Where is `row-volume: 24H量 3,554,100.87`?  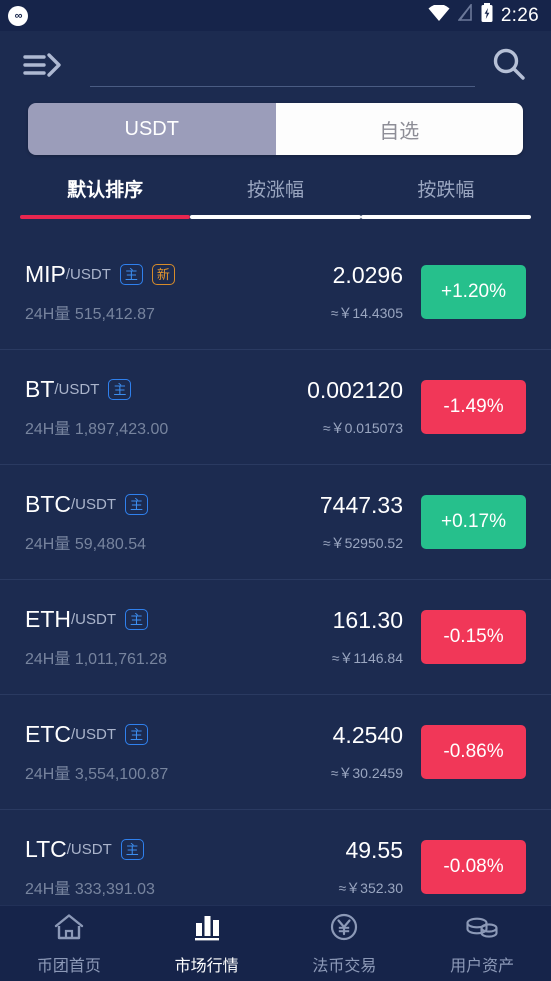 row-volume: 24H量 3,554,100.87 is located at coordinates (144, 772).